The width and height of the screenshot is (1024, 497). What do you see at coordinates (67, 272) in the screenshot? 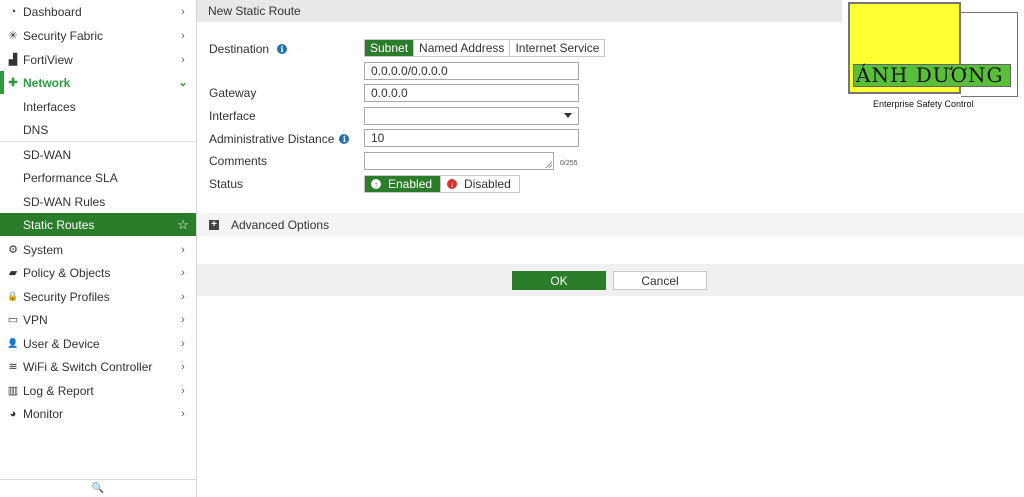
I see `nav-label: Policy & Objects` at bounding box center [67, 272].